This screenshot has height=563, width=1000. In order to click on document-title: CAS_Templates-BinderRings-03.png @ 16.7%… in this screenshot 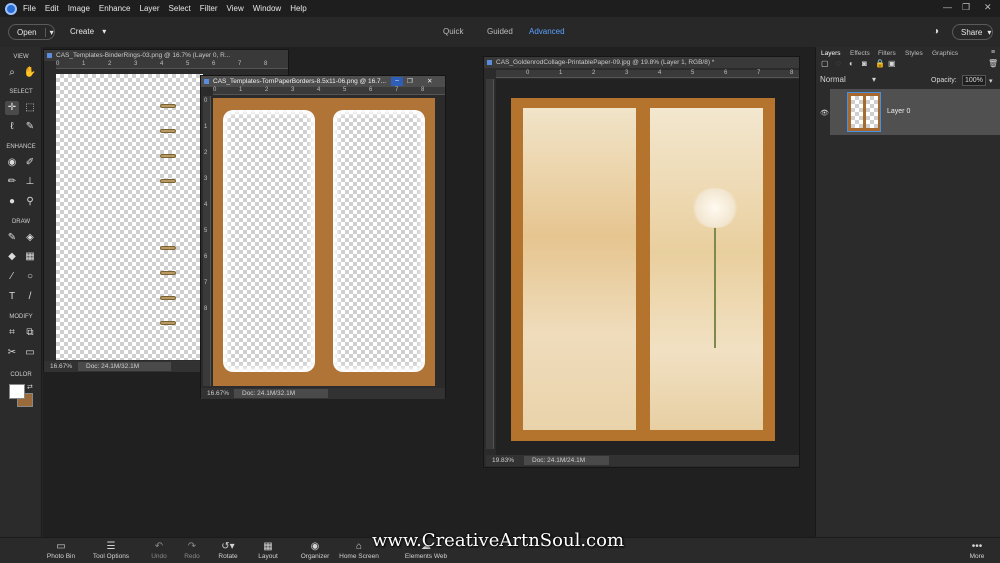, I will do `click(166, 55)`.